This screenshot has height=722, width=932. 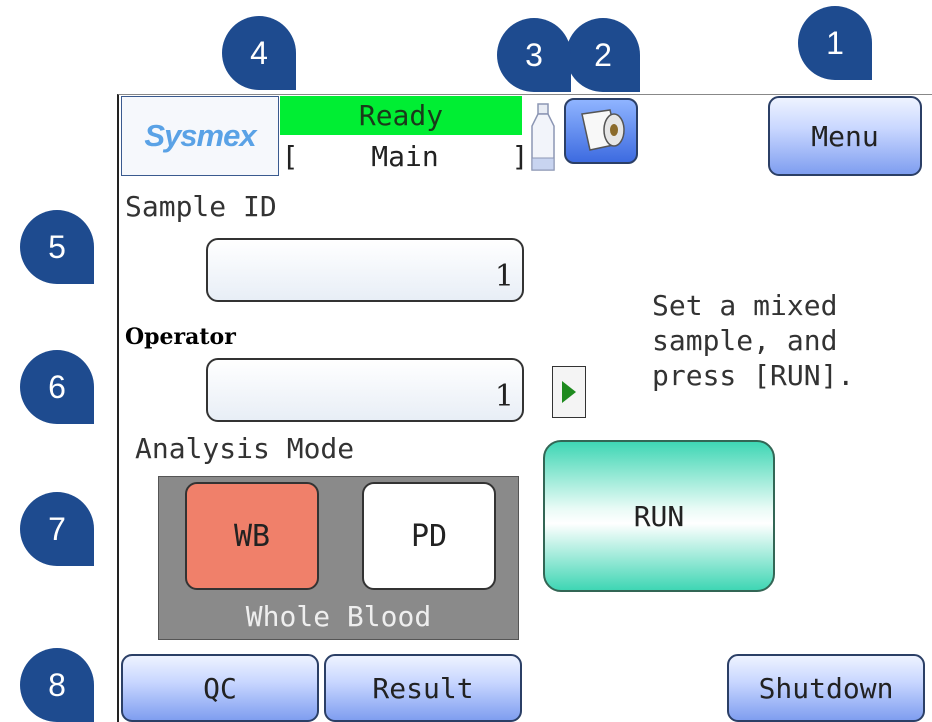 I want to click on analysis-mode-label: Analysis Mode, so click(x=245, y=448).